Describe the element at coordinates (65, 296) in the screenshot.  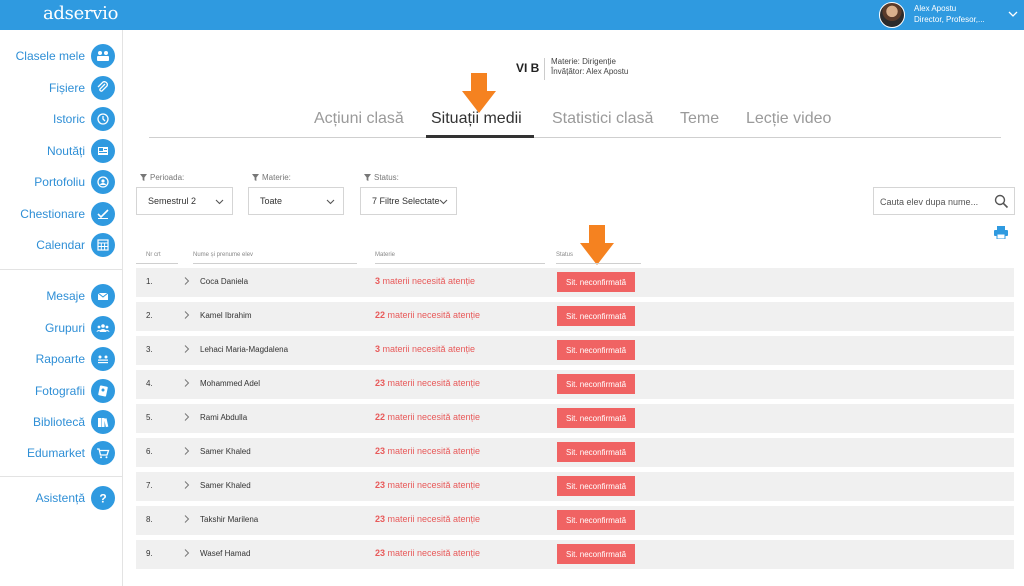
I see `sidebar-item-label: Mesaje` at that location.